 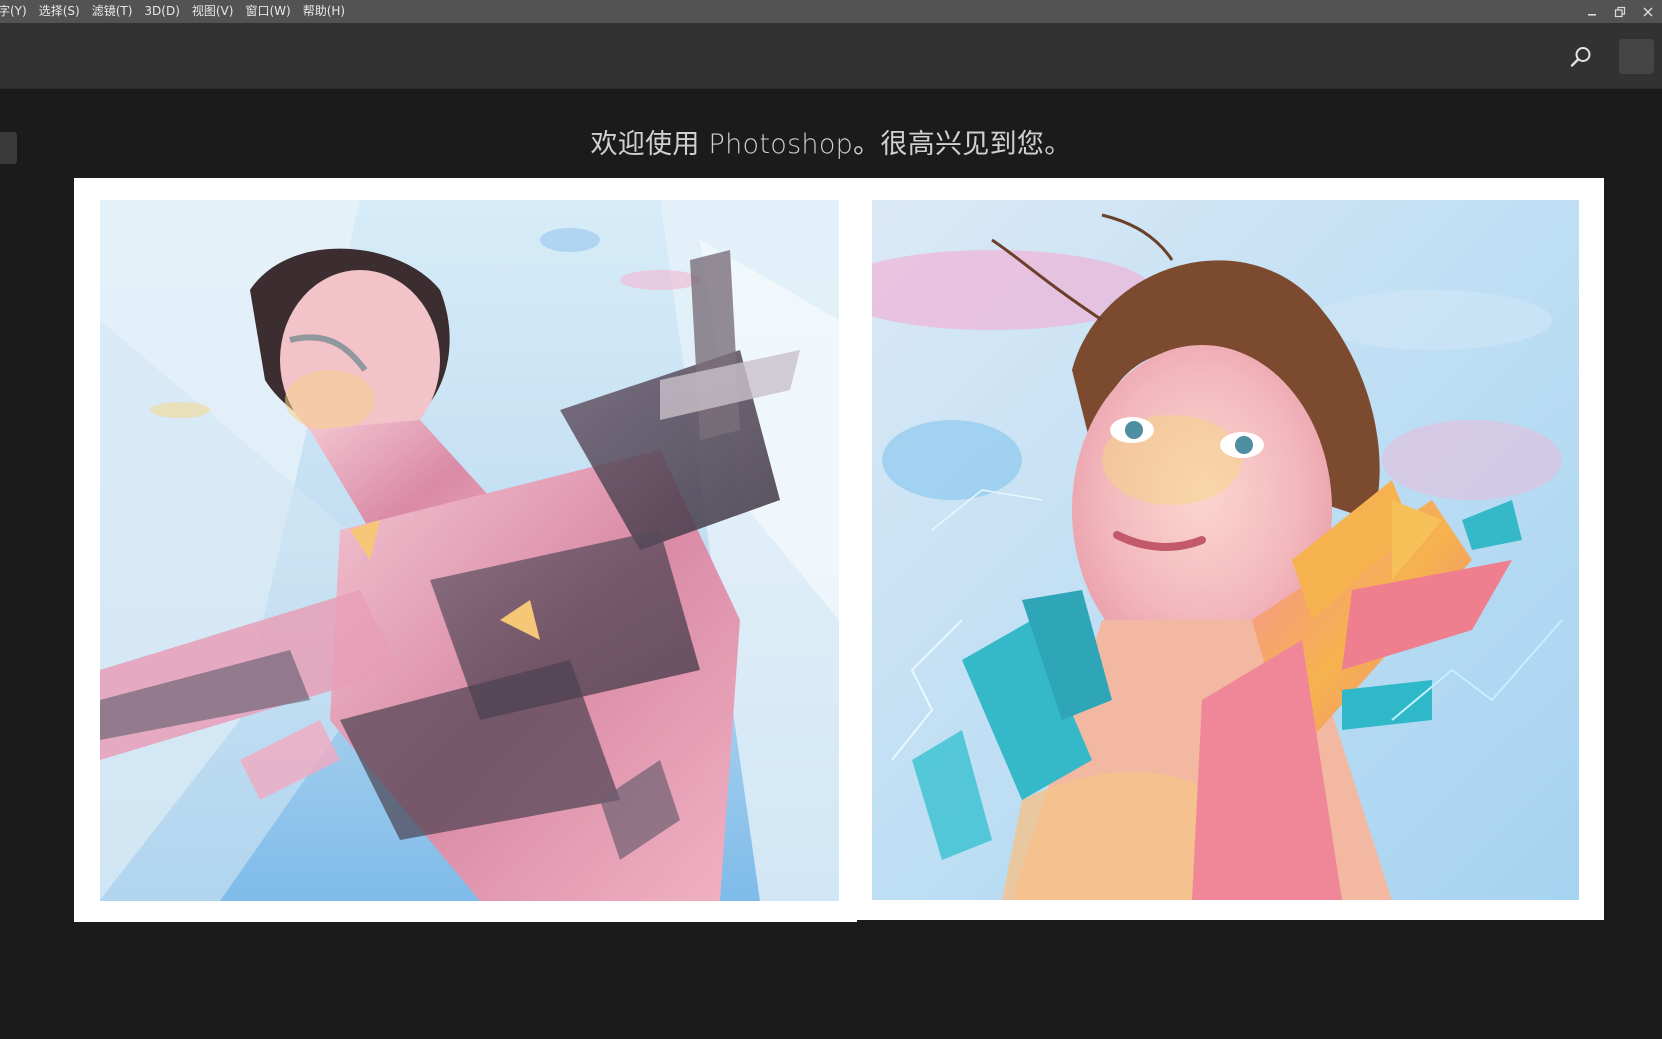 I want to click on menu-help: 帮助(H), so click(x=324, y=11).